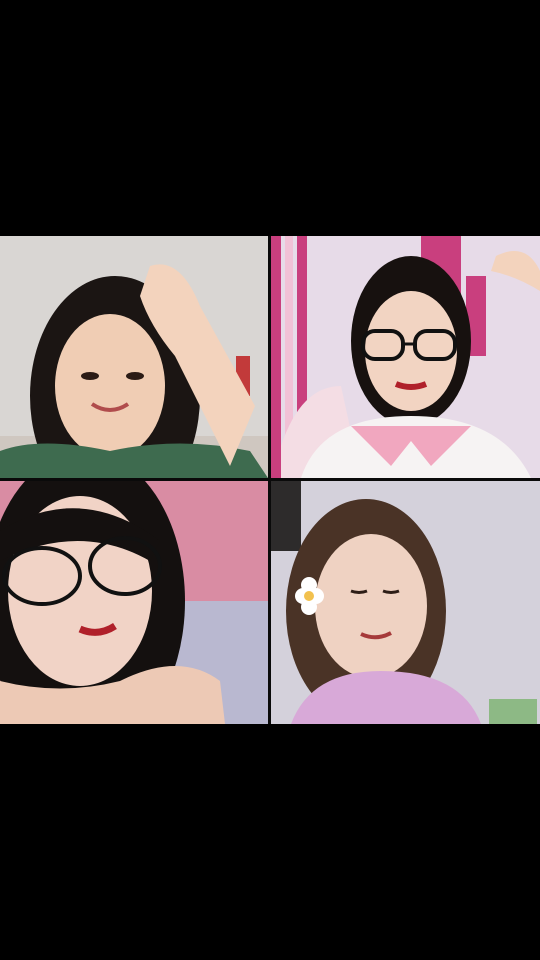 This screenshot has height=960, width=540. I want to click on participant-4-video-feed, so click(405, 602).